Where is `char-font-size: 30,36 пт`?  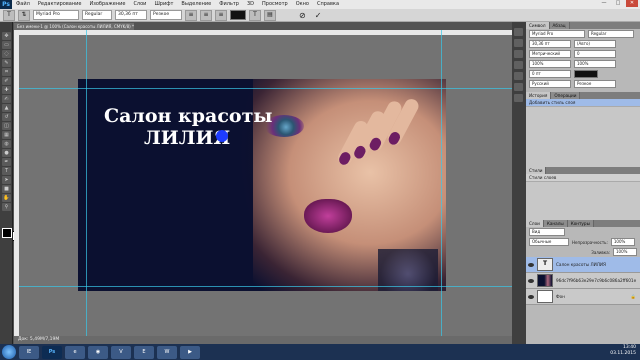
char-font-size: 30,36 пт is located at coordinates (550, 44).